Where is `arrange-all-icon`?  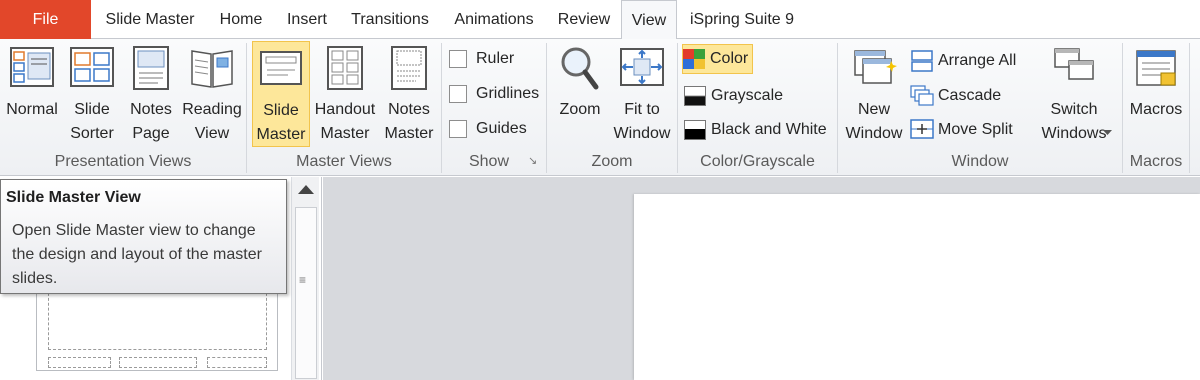
arrange-all-icon is located at coordinates (922, 61).